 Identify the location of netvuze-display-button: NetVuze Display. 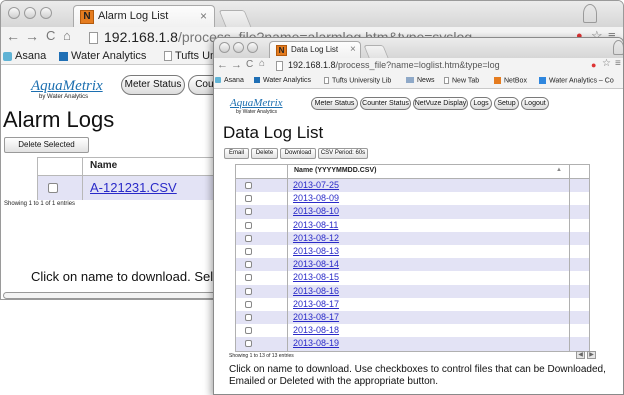
(440, 103).